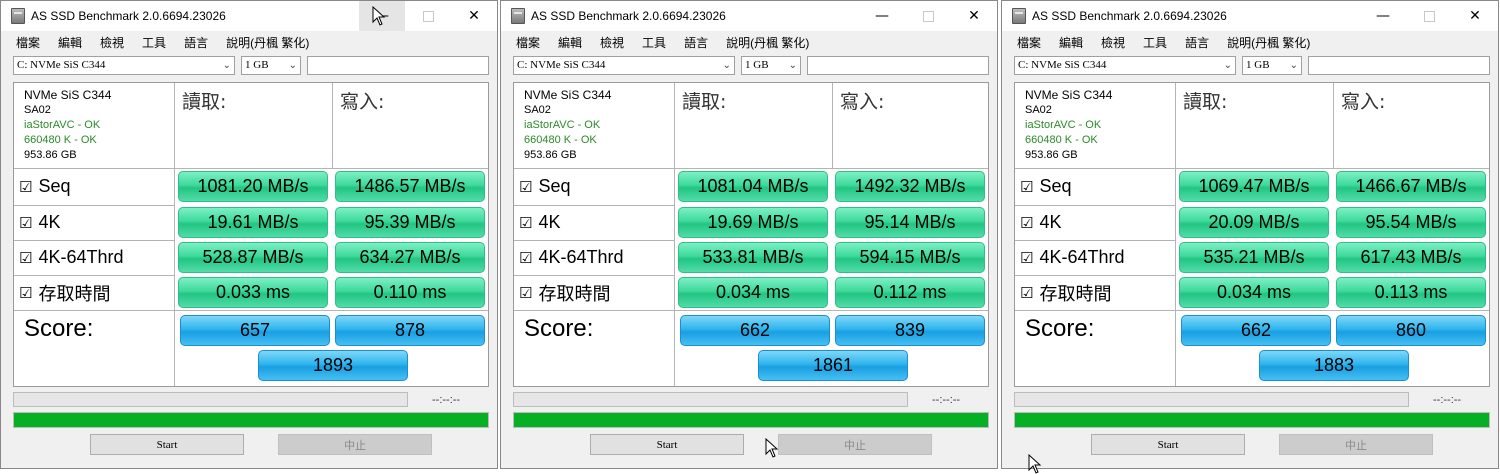  I want to click on read-result: 0.033 ms, so click(253, 292).